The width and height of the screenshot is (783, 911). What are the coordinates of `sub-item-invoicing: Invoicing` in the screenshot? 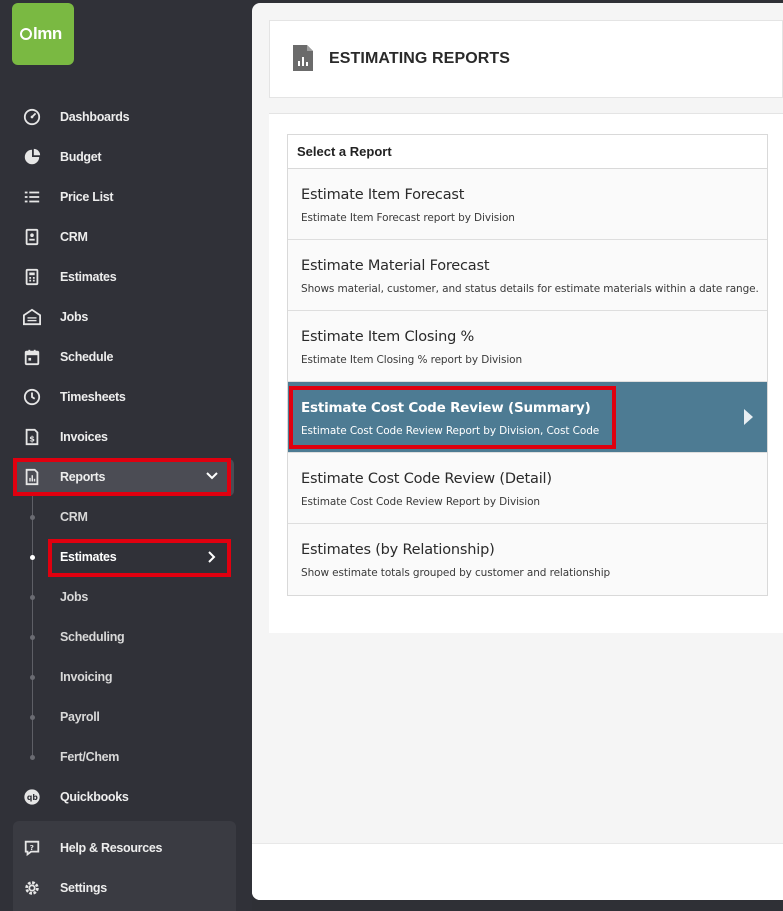 It's located at (126, 677).